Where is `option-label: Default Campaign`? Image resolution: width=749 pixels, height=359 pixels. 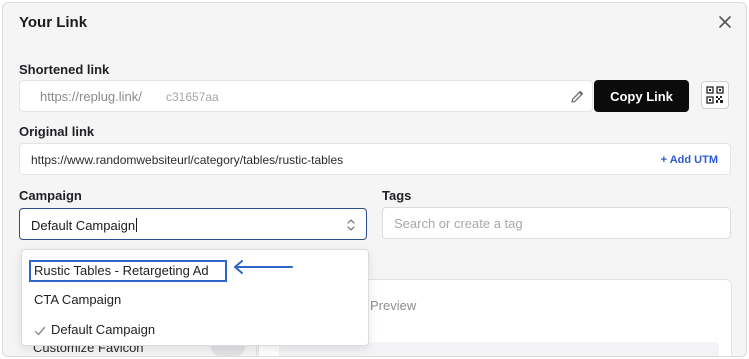 option-label: Default Campaign is located at coordinates (103, 329).